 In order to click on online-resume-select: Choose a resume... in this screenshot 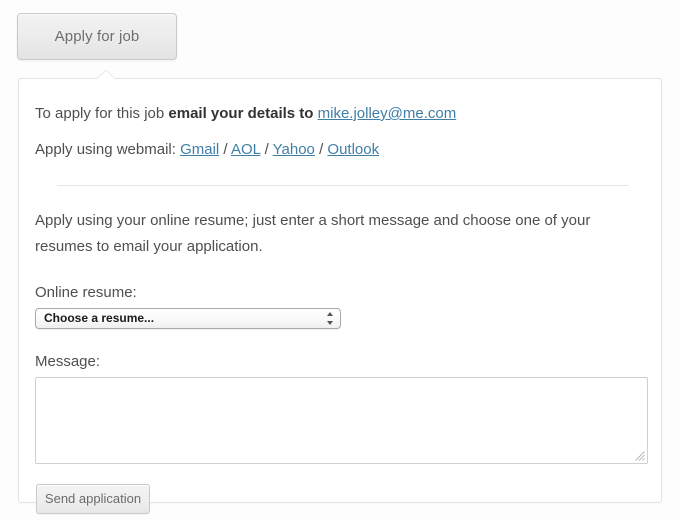, I will do `click(188, 318)`.